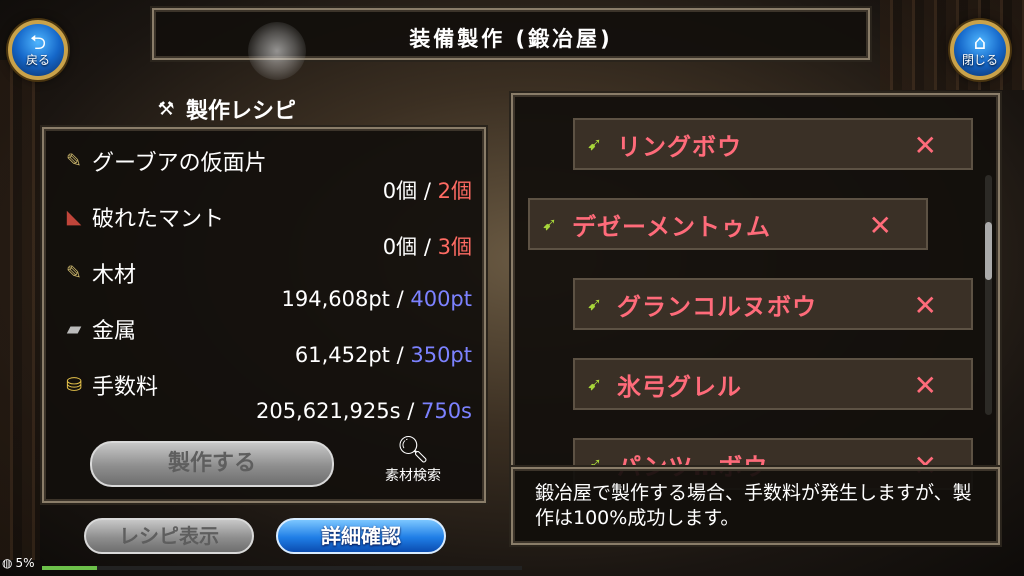 The width and height of the screenshot is (1024, 576). Describe the element at coordinates (69, 568) in the screenshot. I see `progress-fill` at that location.